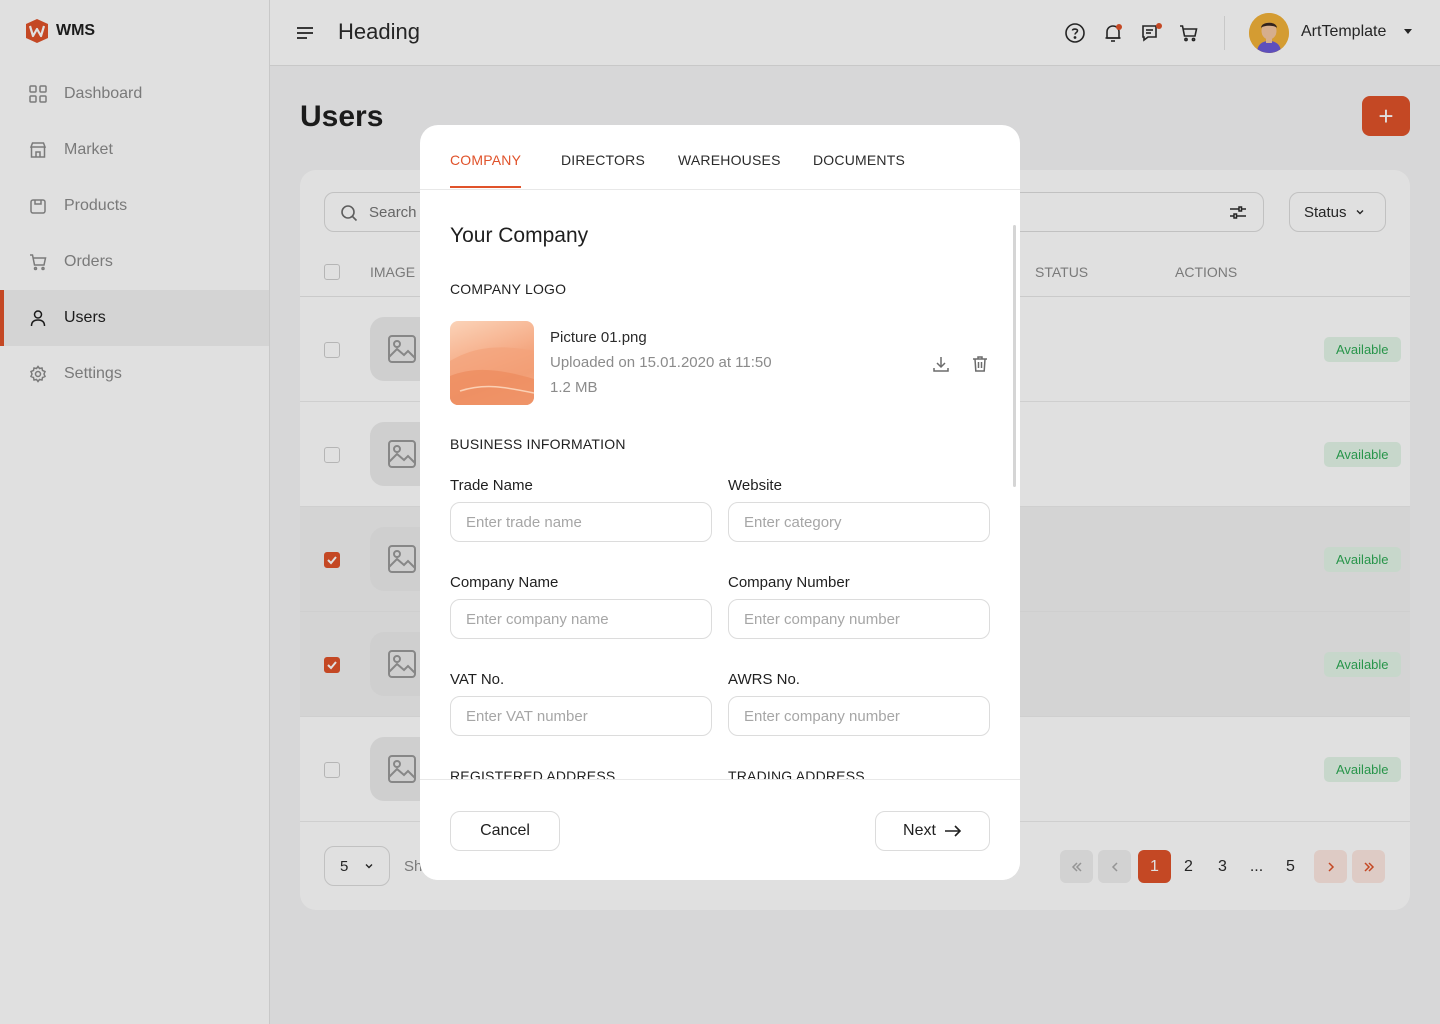 This screenshot has width=1440, height=1024. I want to click on company-name-field, so click(581, 619).